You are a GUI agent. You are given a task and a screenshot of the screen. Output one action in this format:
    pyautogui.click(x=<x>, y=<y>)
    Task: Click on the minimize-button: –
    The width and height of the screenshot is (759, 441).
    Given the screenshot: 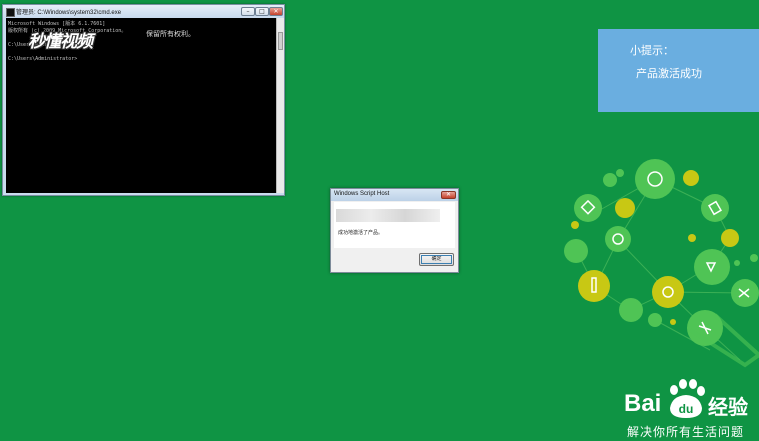 What is the action you would take?
    pyautogui.click(x=248, y=11)
    